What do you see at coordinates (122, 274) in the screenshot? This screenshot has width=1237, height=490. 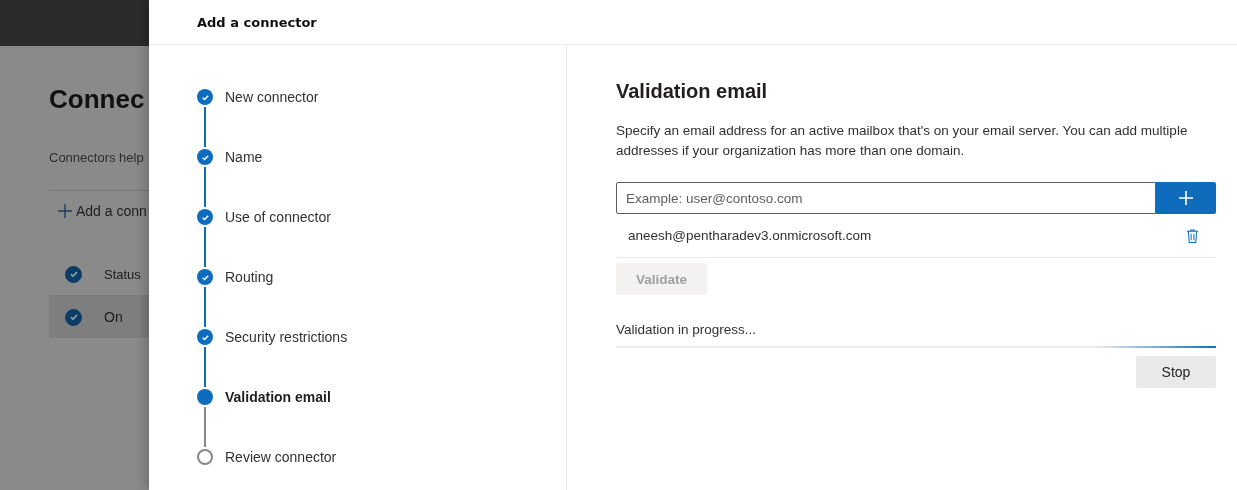 I see `column-header: Status` at bounding box center [122, 274].